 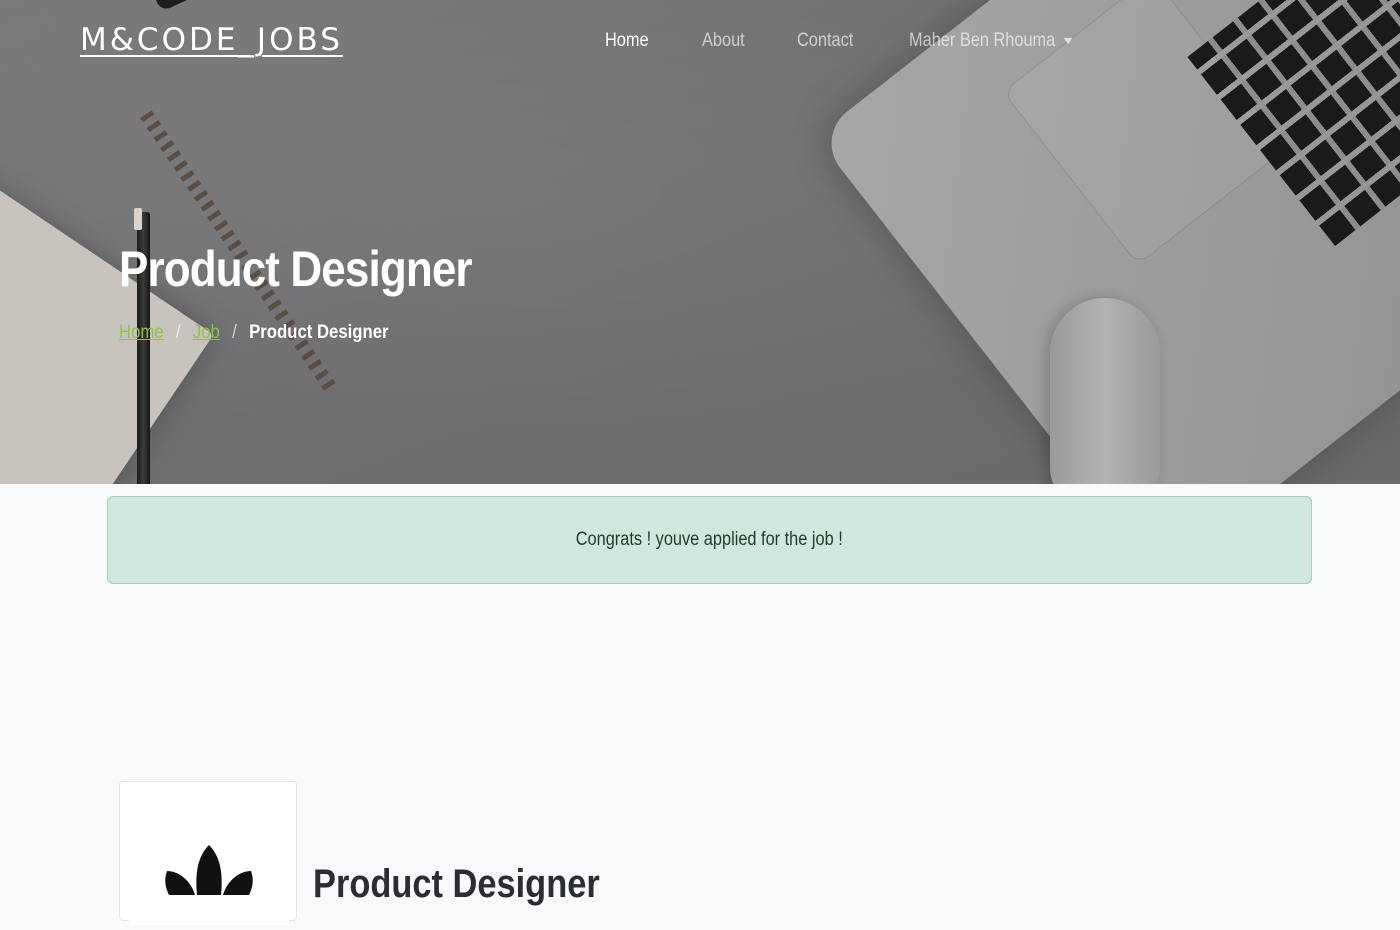 I want to click on nav-item-home: Home, so click(x=627, y=41).